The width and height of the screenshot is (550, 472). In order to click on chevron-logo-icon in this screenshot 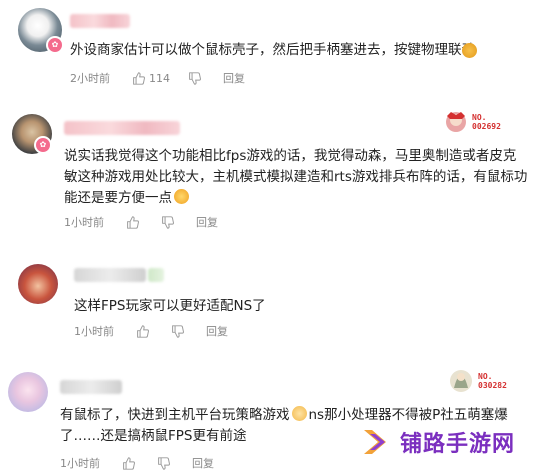, I will do `click(375, 442)`.